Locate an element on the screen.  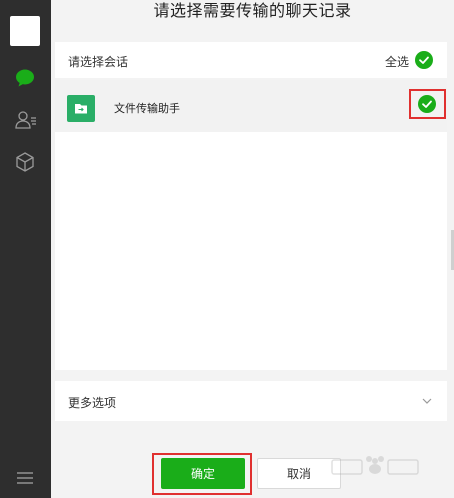
contacts-icon is located at coordinates (25, 120).